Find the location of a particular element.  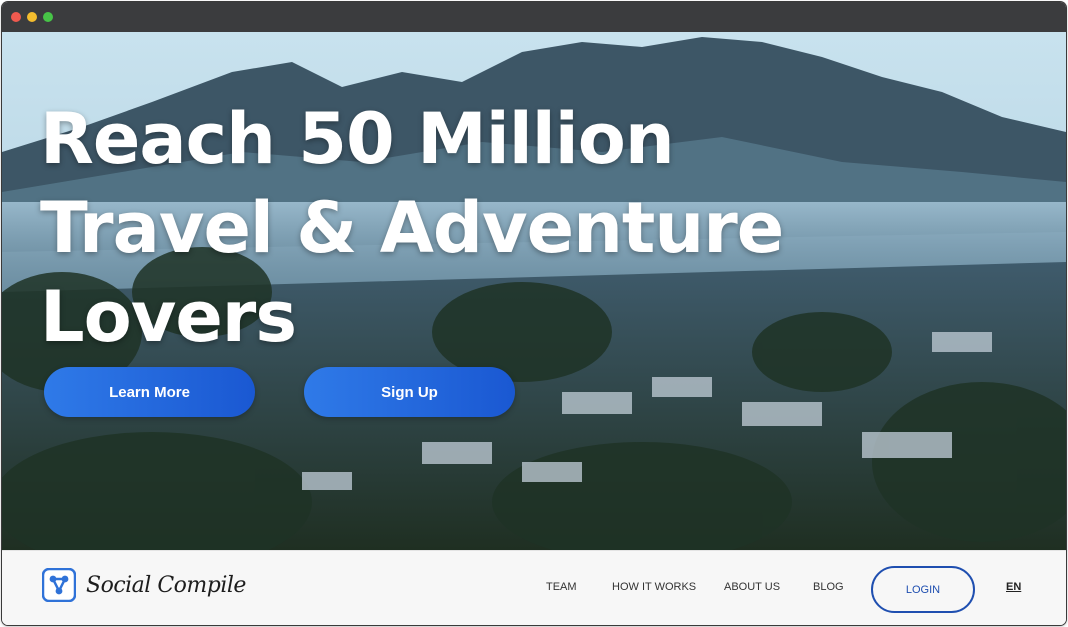

minimize-window-dot is located at coordinates (32, 17).